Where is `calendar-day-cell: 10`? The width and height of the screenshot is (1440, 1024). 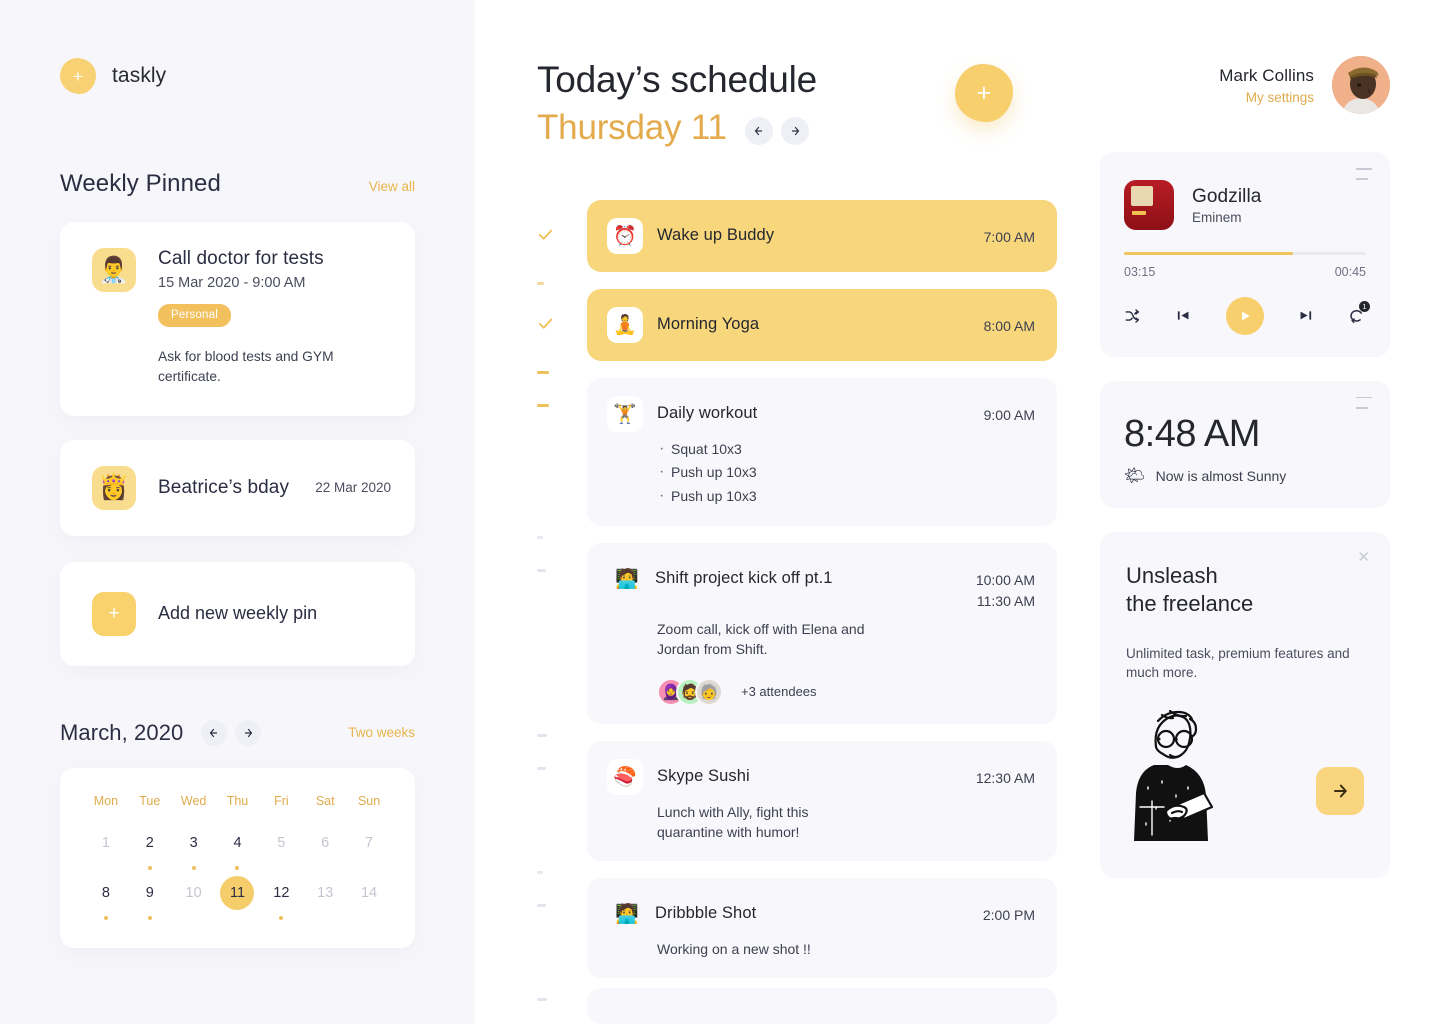
calendar-day-cell: 10 is located at coordinates (194, 901).